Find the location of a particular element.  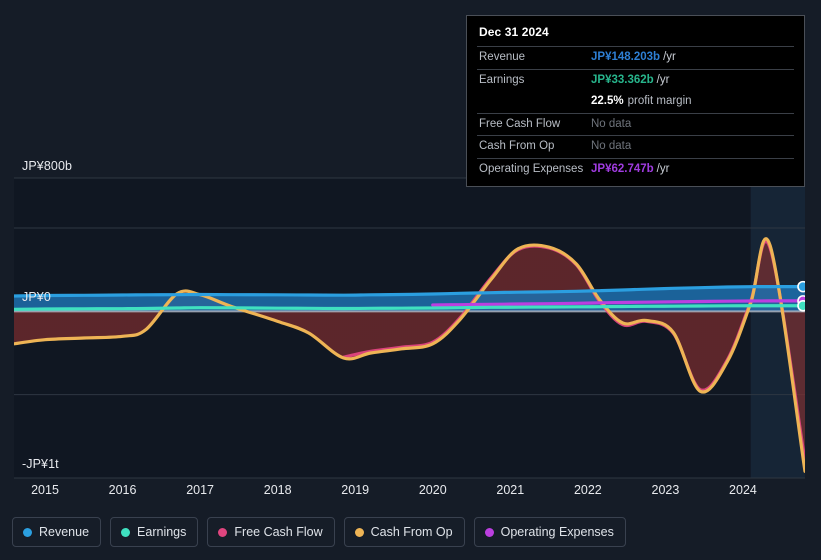

x-axis-tick: 2017 is located at coordinates (200, 490).